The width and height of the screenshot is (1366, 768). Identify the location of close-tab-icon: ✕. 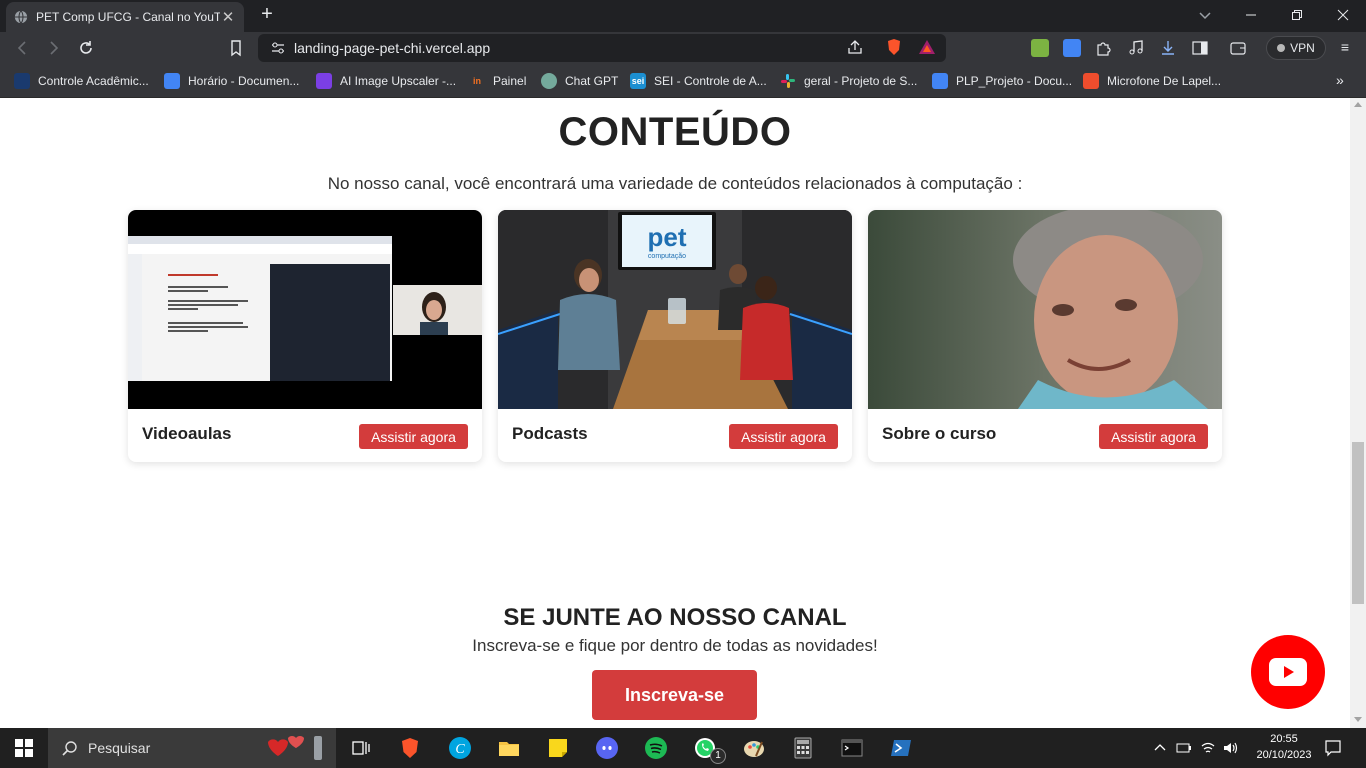
(228, 17).